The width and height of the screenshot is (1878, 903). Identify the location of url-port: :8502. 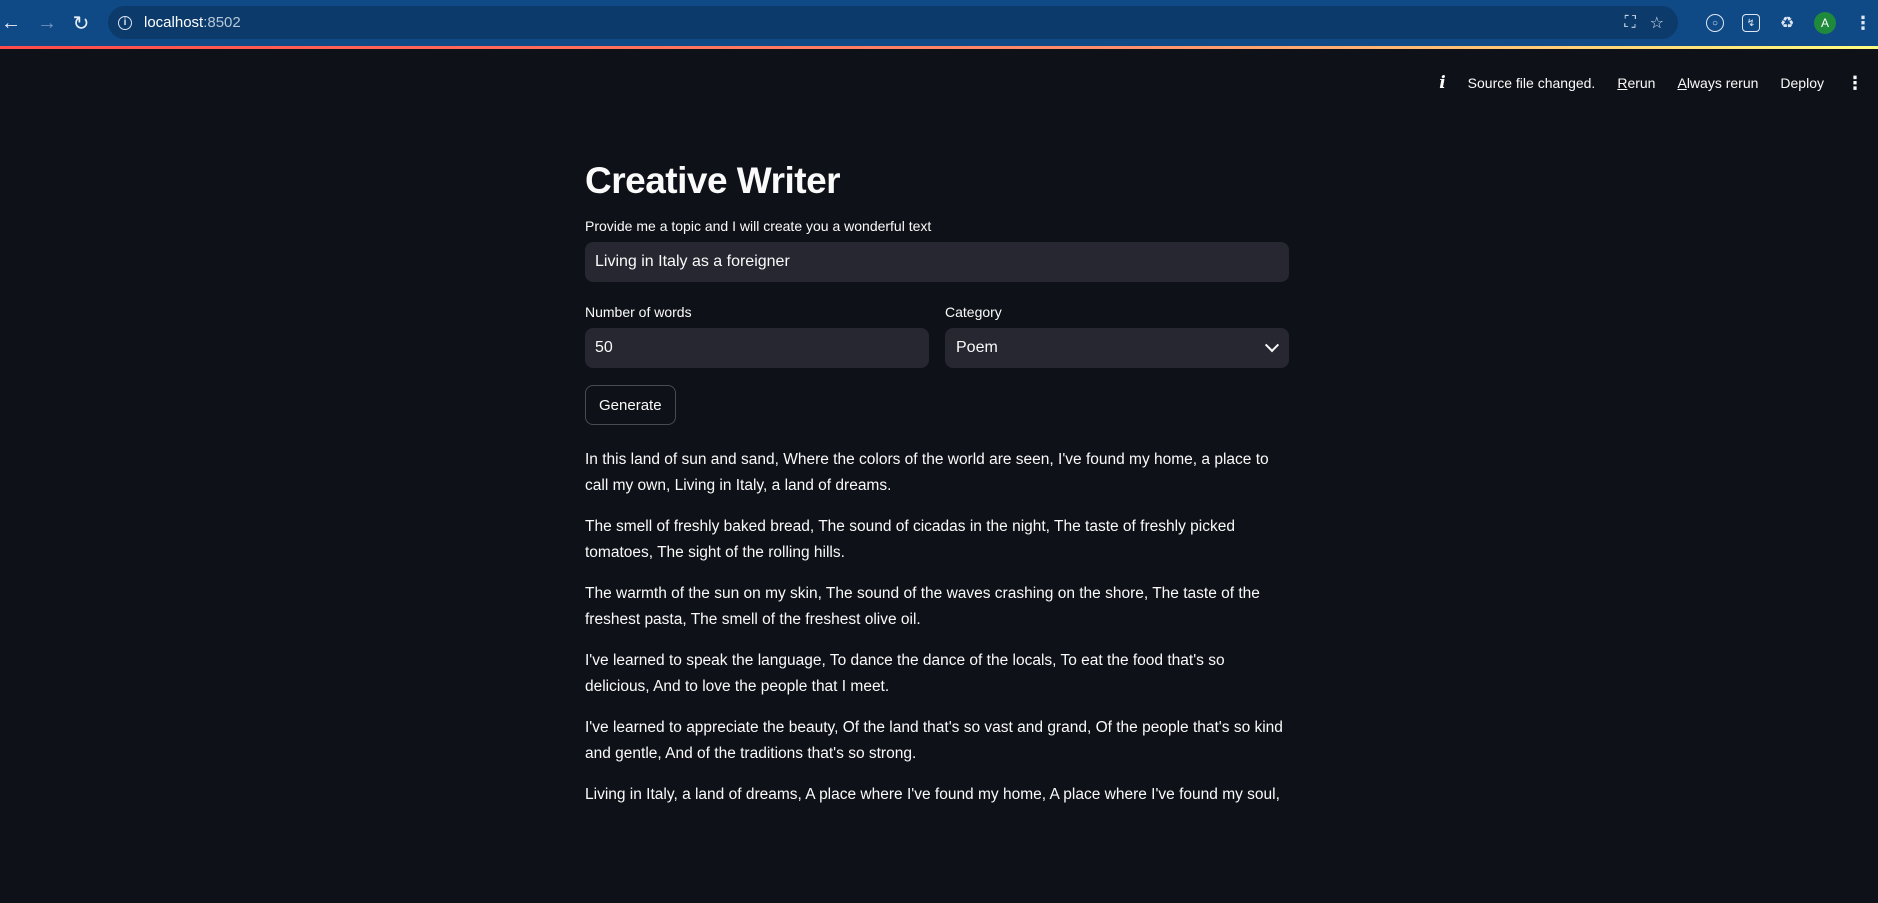
(222, 22).